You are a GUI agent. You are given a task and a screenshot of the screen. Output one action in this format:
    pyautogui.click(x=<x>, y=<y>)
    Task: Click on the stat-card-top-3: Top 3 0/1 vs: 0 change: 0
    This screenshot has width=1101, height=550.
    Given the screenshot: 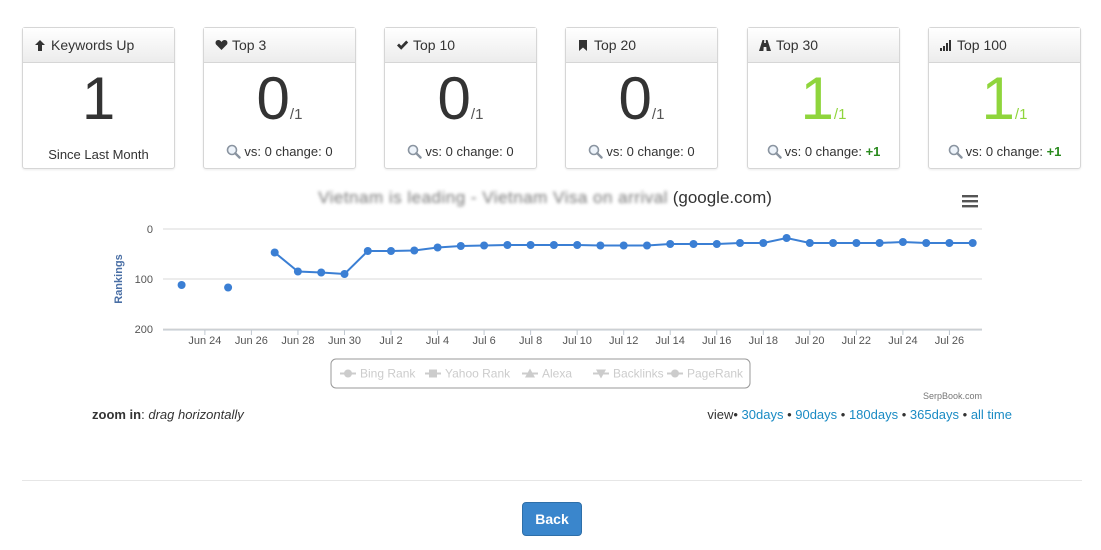 What is the action you would take?
    pyautogui.click(x=279, y=98)
    